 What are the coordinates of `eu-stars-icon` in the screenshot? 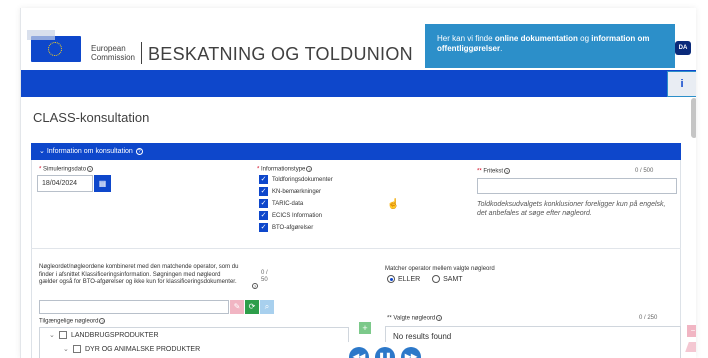 It's located at (55, 49).